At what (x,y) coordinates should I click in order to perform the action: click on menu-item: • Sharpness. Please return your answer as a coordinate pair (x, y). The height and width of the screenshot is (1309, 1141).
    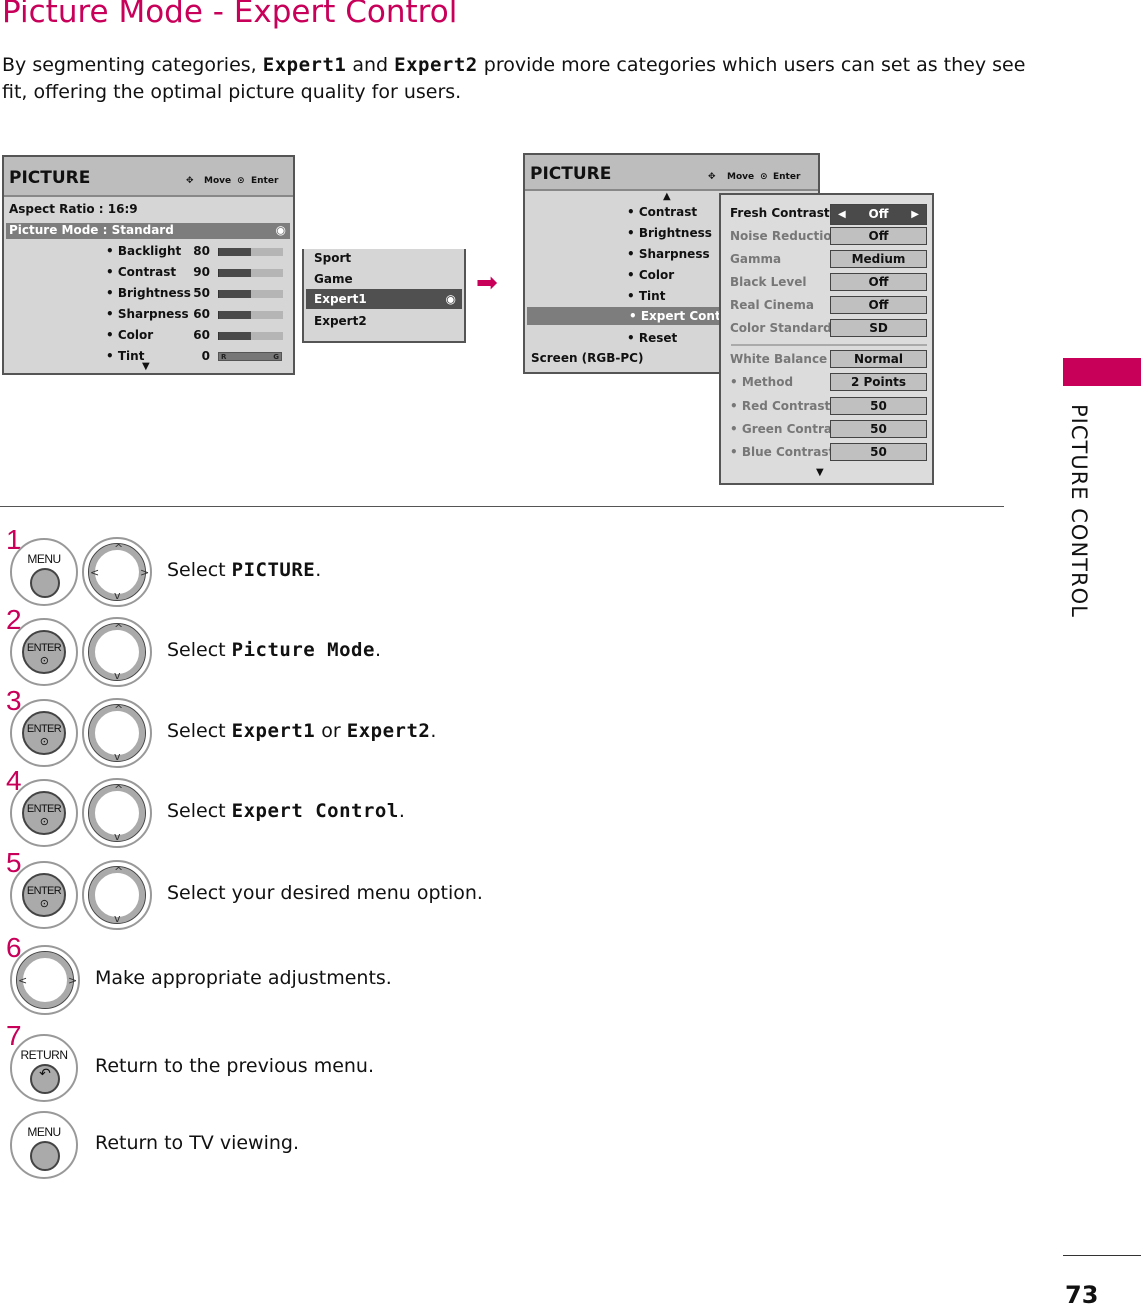
    Looking at the image, I should click on (668, 254).